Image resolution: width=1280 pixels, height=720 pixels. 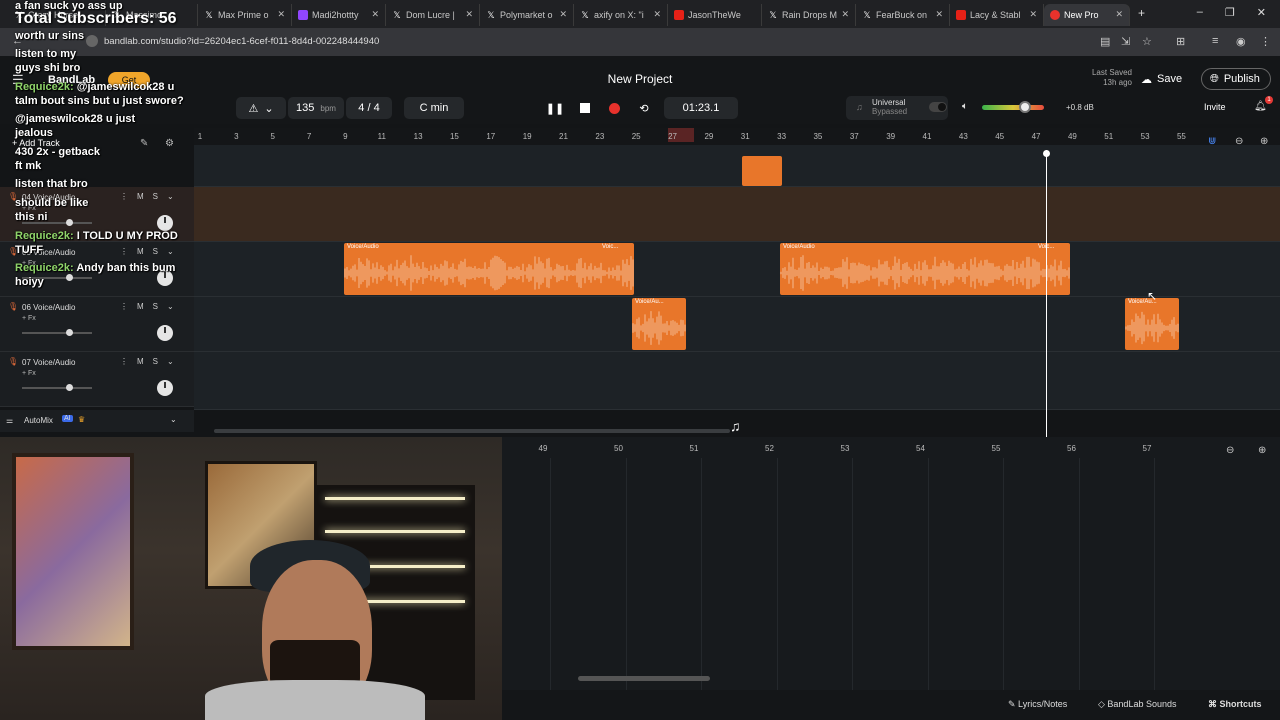 I want to click on tempo-field: 135 bpm, so click(x=316, y=108).